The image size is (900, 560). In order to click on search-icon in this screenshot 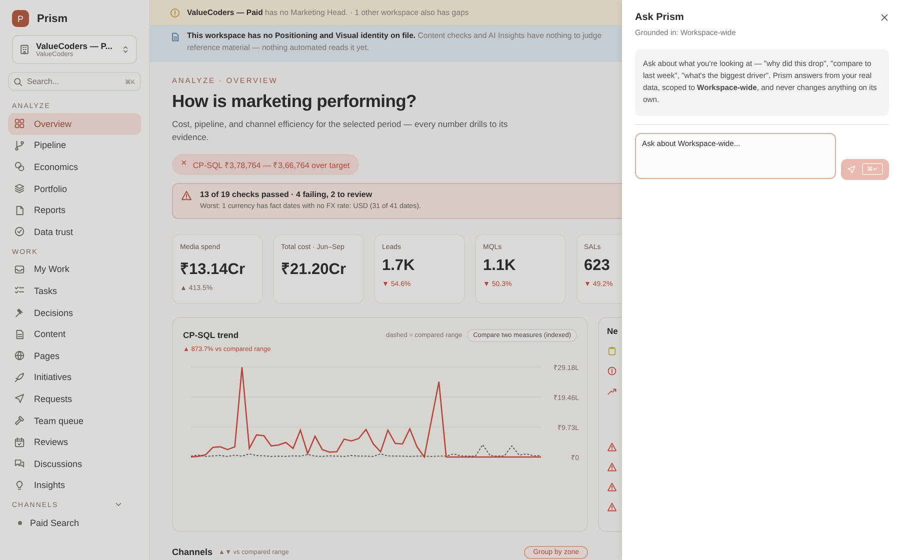, I will do `click(18, 82)`.